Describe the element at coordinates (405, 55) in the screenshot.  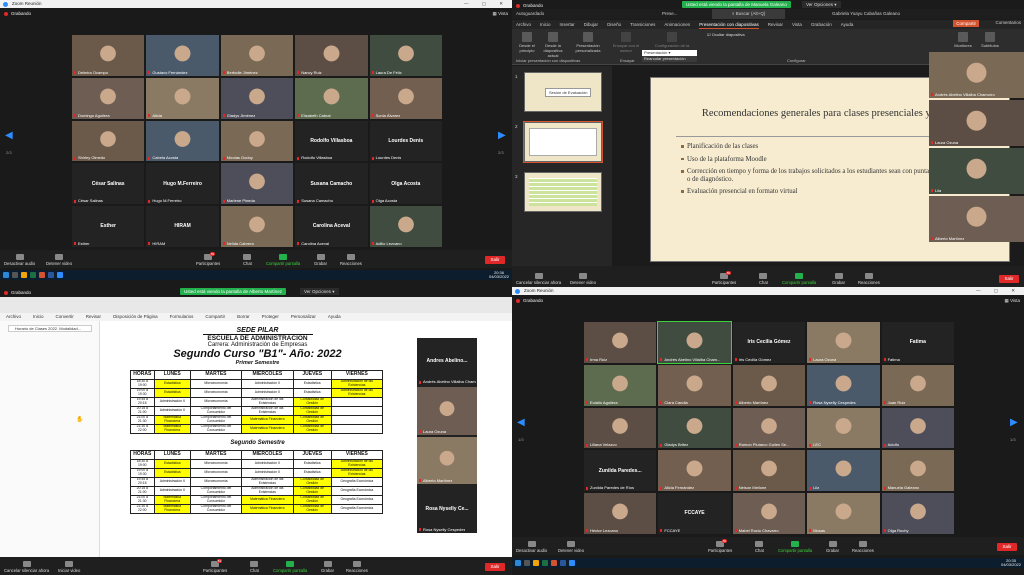
I see `participant-tile: Laura De Félix` at that location.